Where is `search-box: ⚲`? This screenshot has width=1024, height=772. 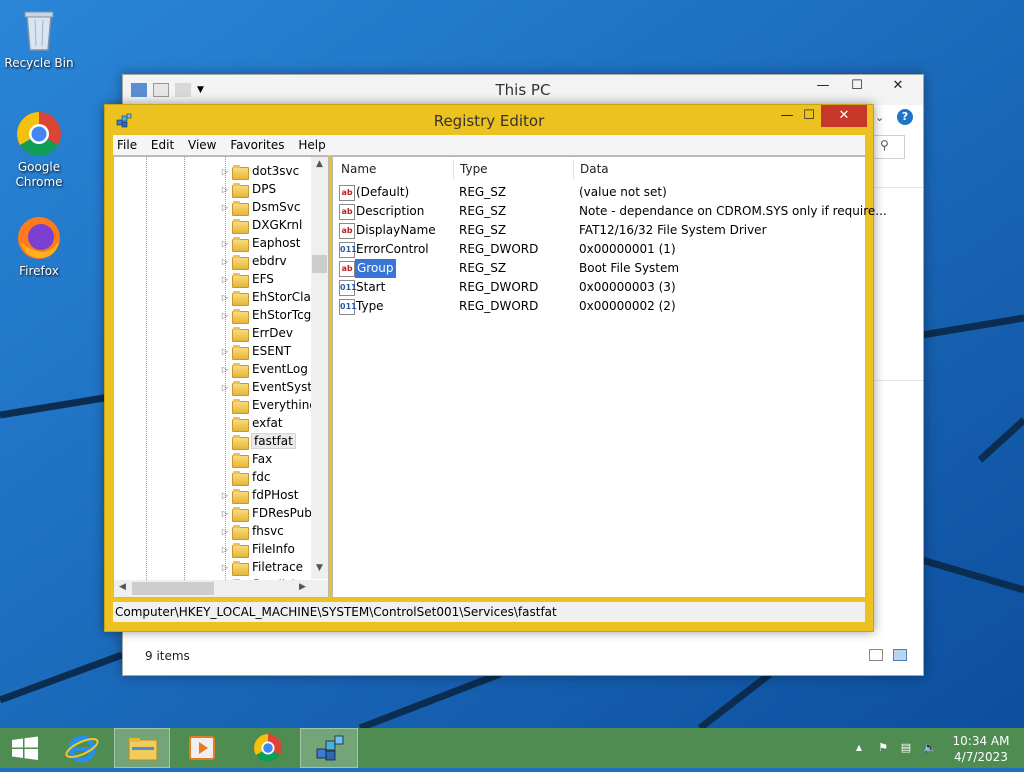
search-box: ⚲ is located at coordinates (888, 147).